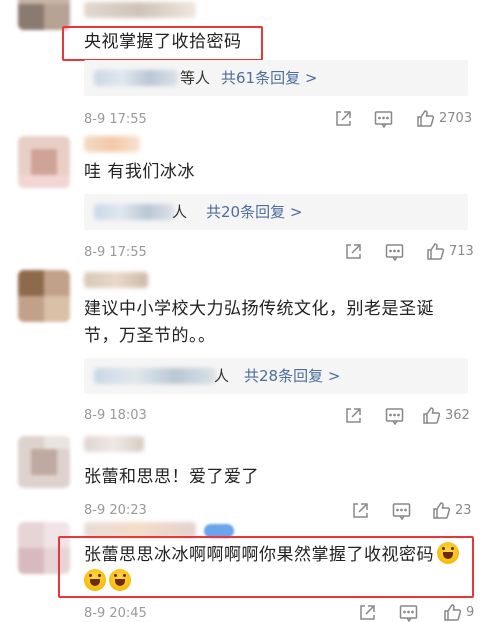 The image size is (486, 622). Describe the element at coordinates (254, 212) in the screenshot. I see `reply-count-link: 共20条回复 >` at that location.